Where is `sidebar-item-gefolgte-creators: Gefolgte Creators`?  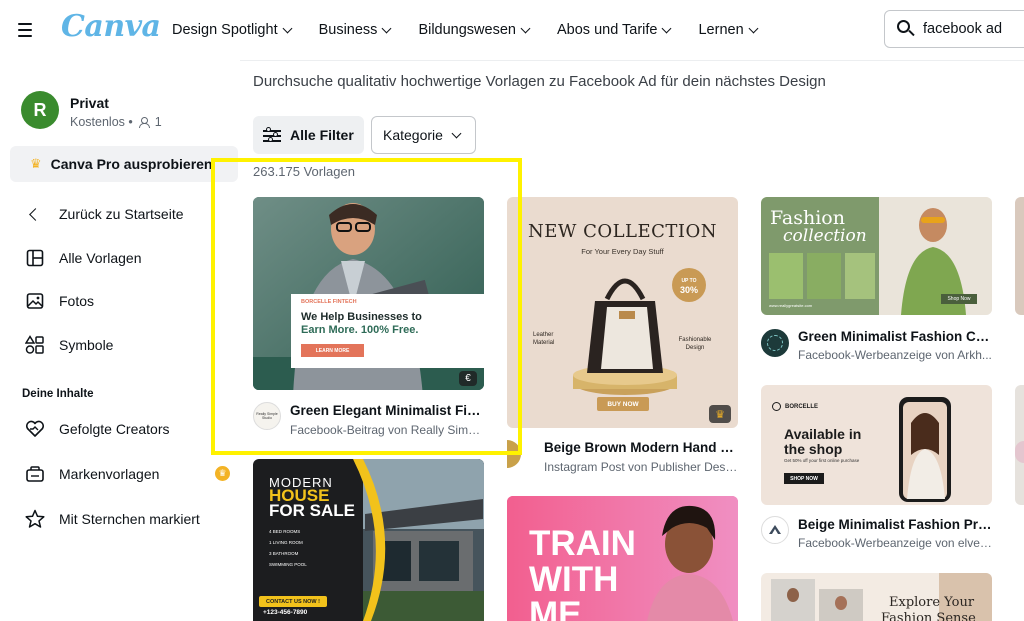 sidebar-item-gefolgte-creators: Gefolgte Creators is located at coordinates (96, 429).